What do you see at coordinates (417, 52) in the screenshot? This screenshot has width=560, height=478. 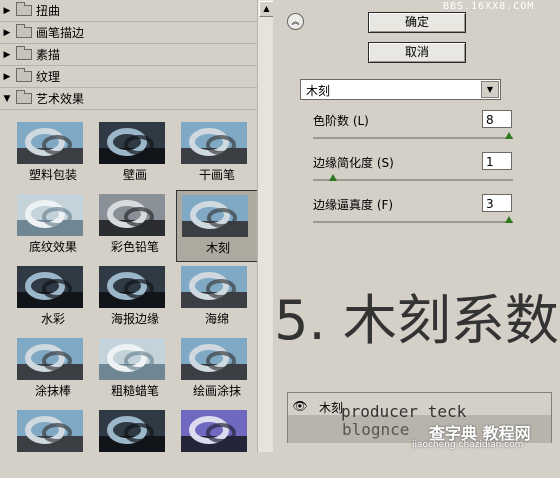 I see `cancel-button: 取消` at bounding box center [417, 52].